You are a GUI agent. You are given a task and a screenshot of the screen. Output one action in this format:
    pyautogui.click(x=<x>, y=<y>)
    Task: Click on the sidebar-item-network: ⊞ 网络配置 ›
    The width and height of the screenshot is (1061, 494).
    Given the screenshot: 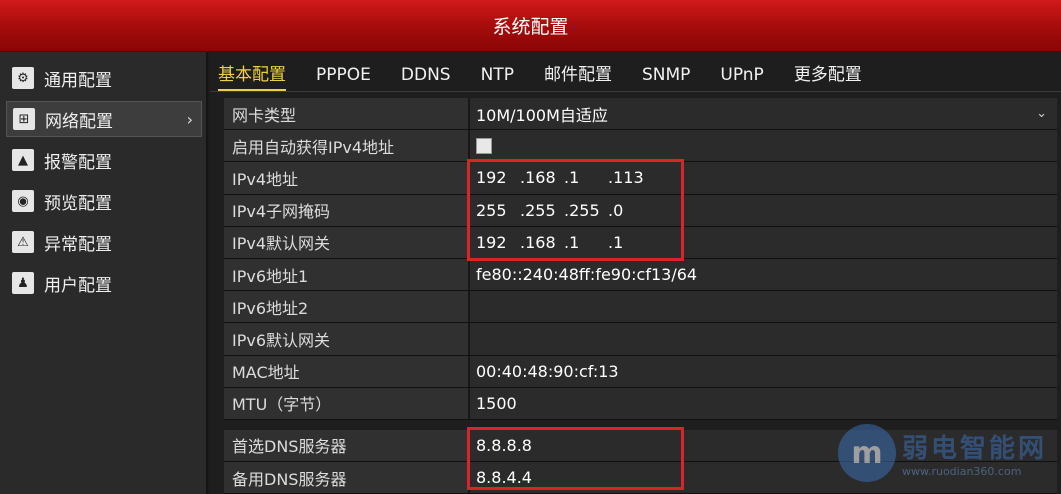 What is the action you would take?
    pyautogui.click(x=104, y=119)
    